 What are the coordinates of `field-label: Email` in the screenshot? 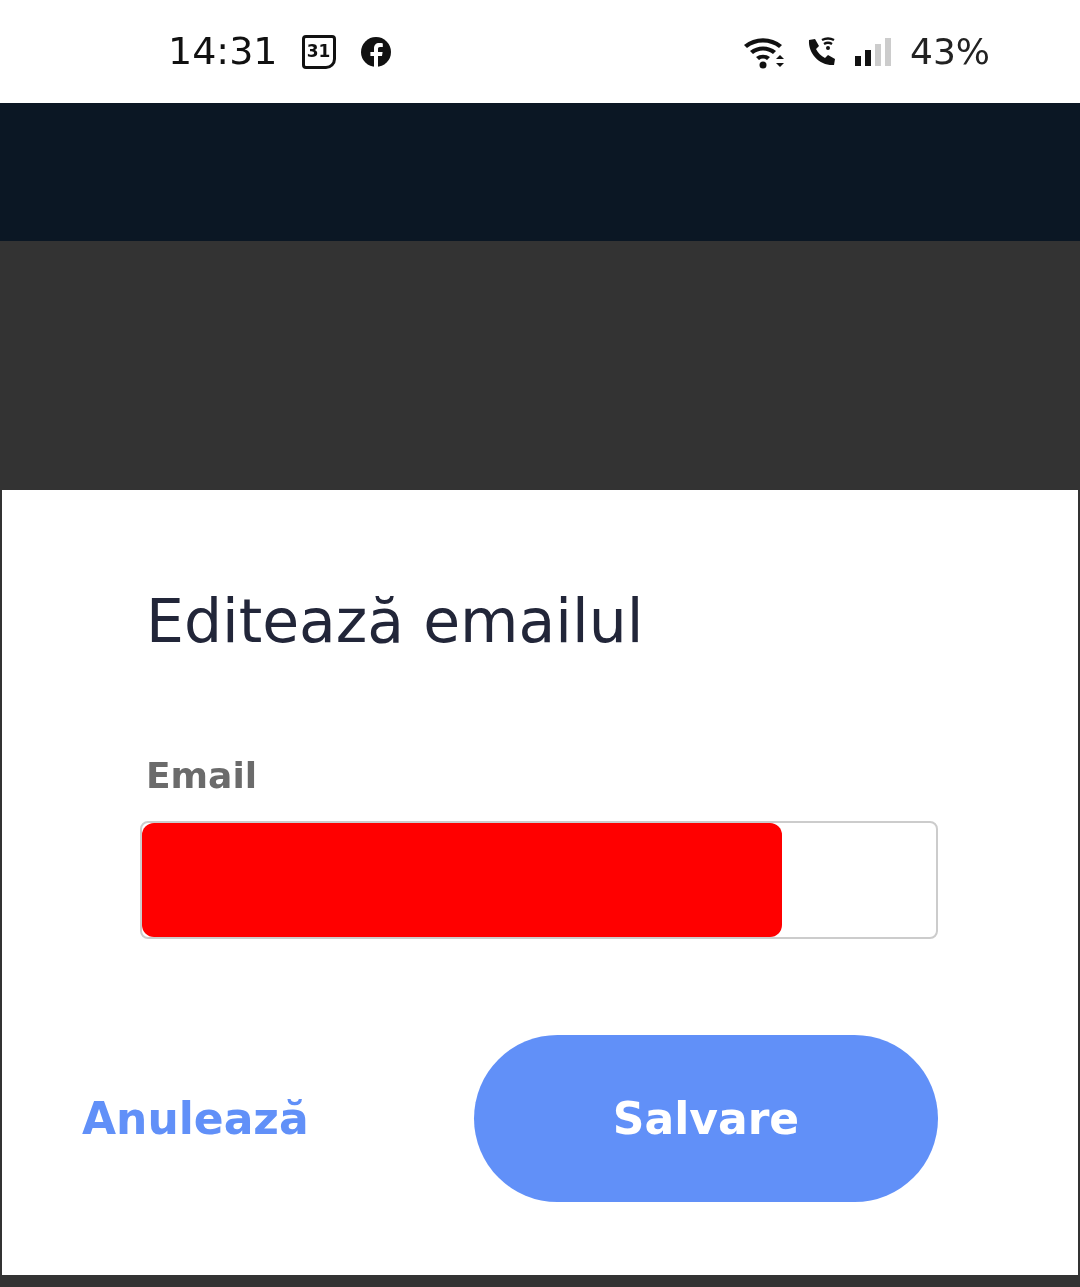 It's located at (202, 776).